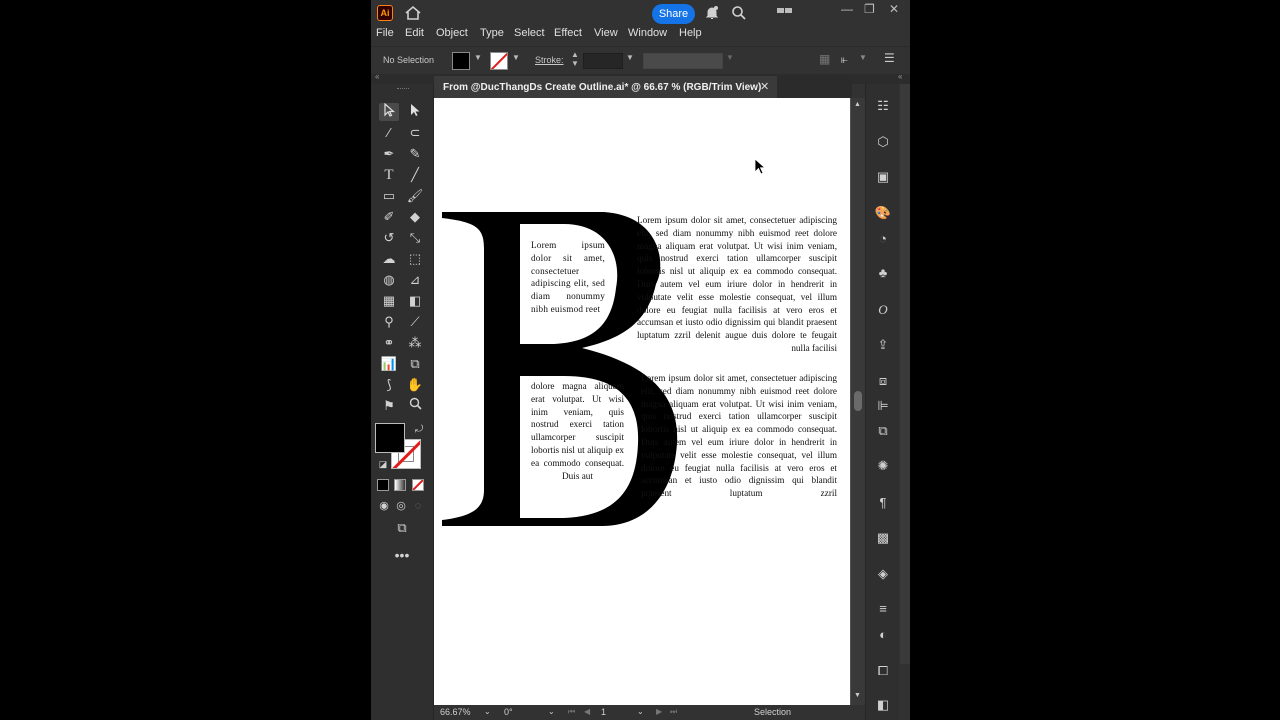  I want to click on variable-width-dropdown-icon: ▼, so click(730, 57).